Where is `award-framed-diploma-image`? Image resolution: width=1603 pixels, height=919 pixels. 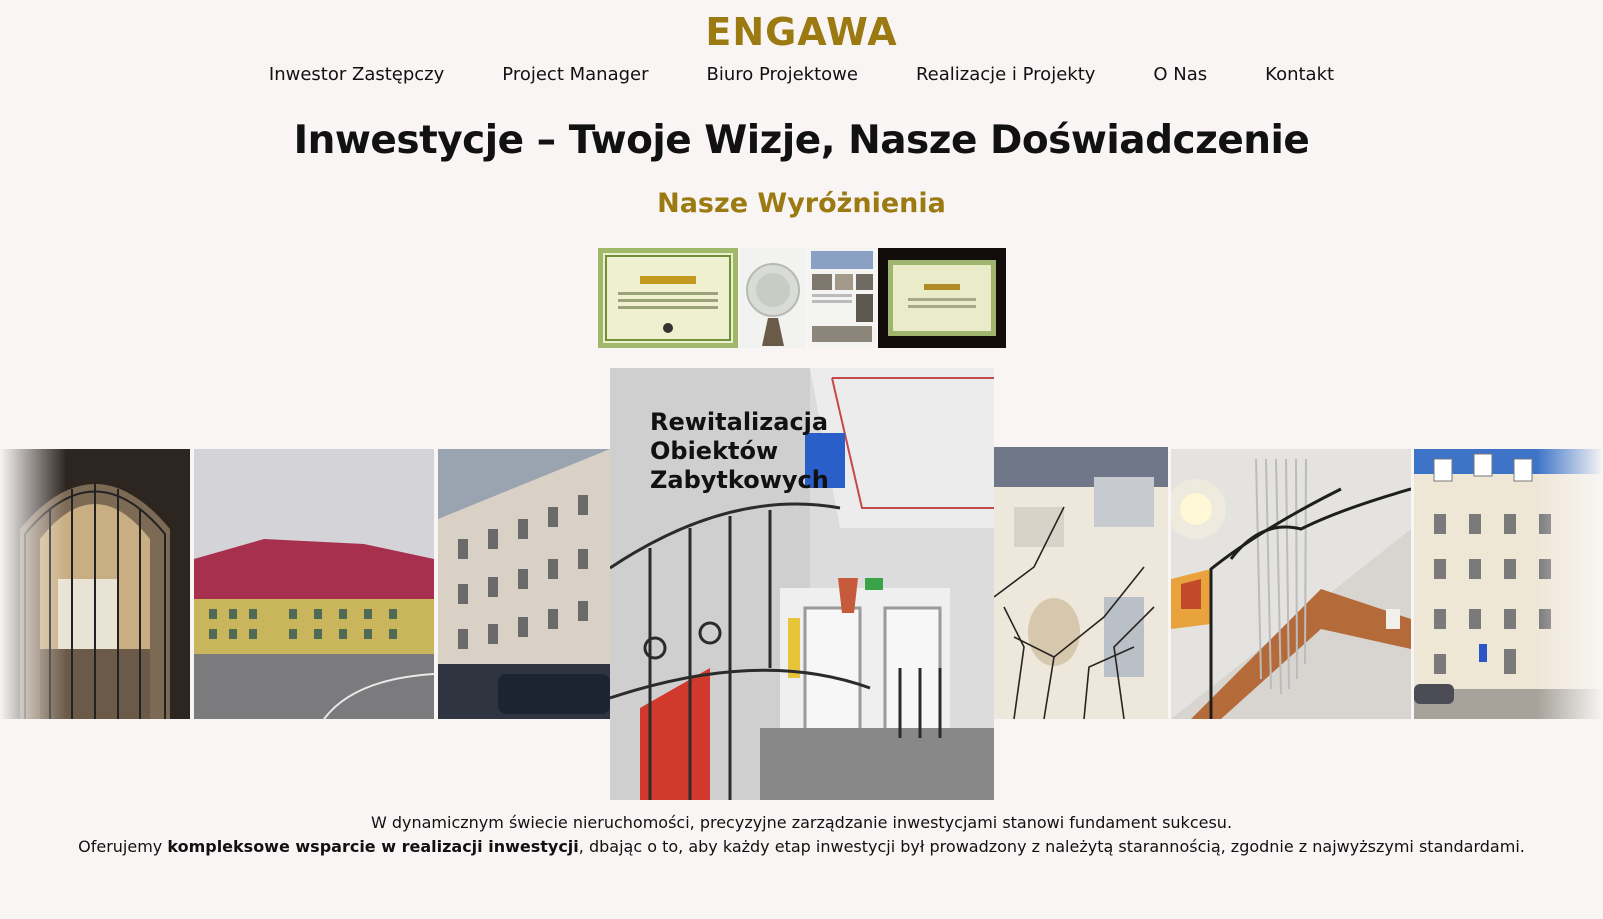
award-framed-diploma-image is located at coordinates (942, 298).